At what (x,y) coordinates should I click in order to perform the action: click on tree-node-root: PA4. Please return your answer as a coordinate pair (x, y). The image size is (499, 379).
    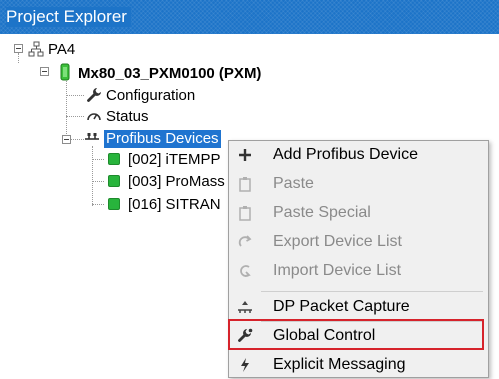
    Looking at the image, I should click on (61, 50).